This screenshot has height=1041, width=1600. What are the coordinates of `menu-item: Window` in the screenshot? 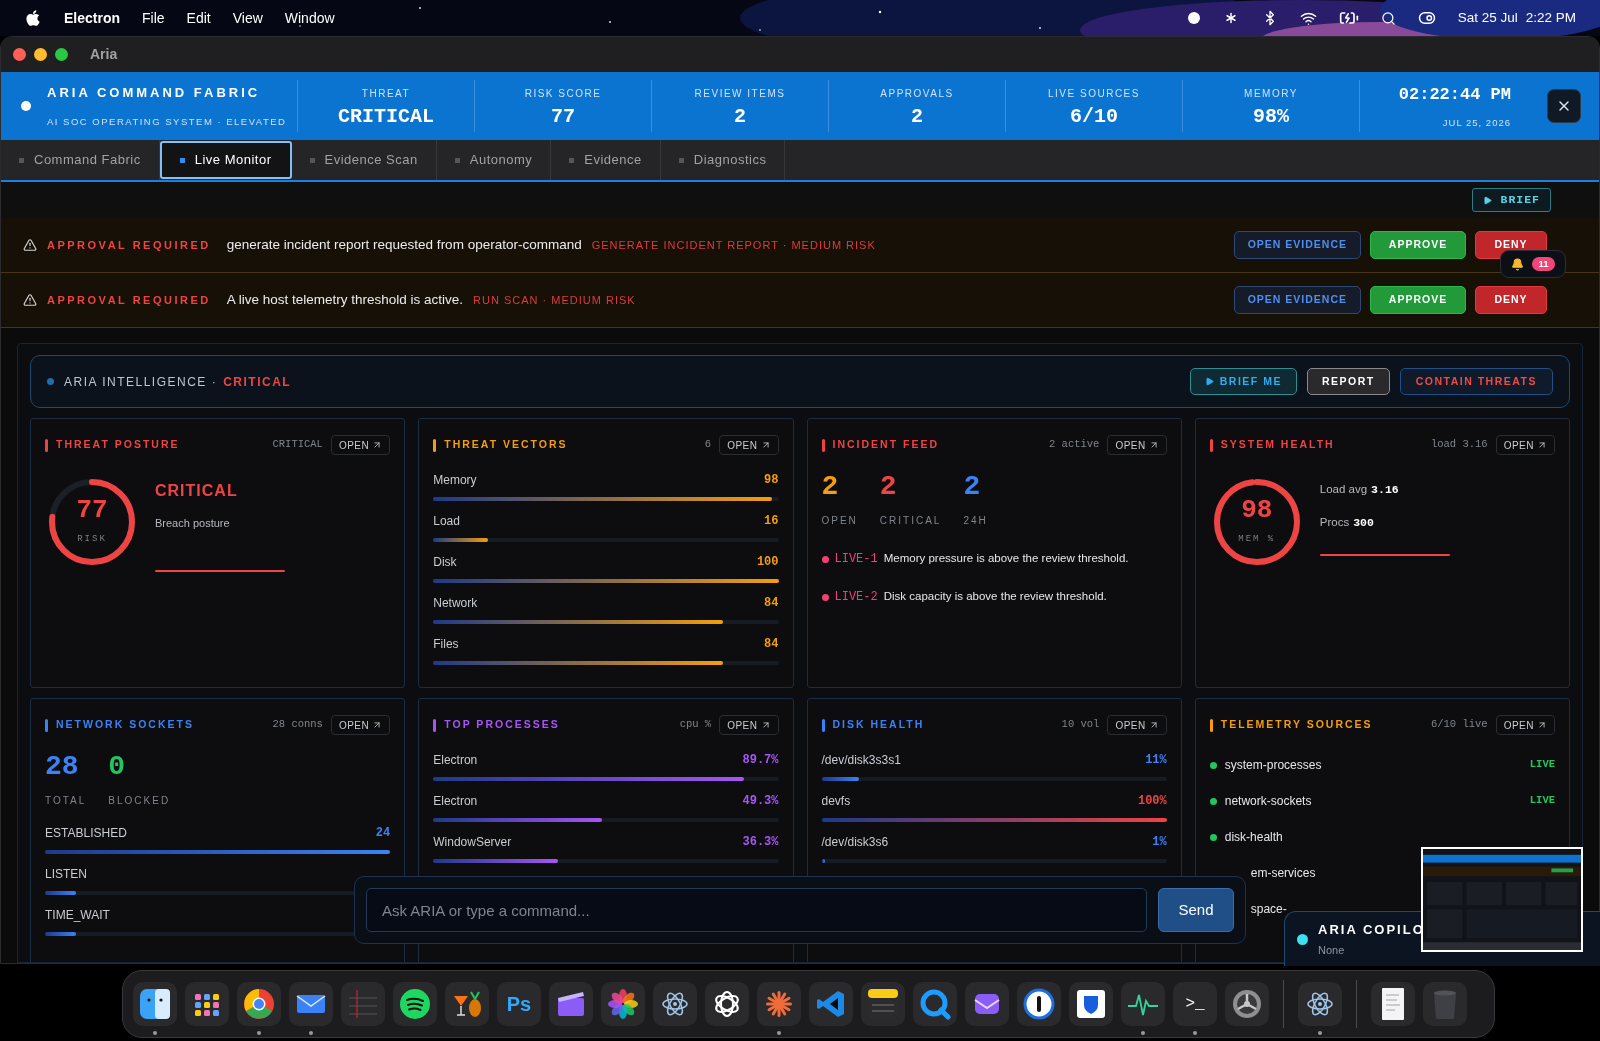 It's located at (309, 18).